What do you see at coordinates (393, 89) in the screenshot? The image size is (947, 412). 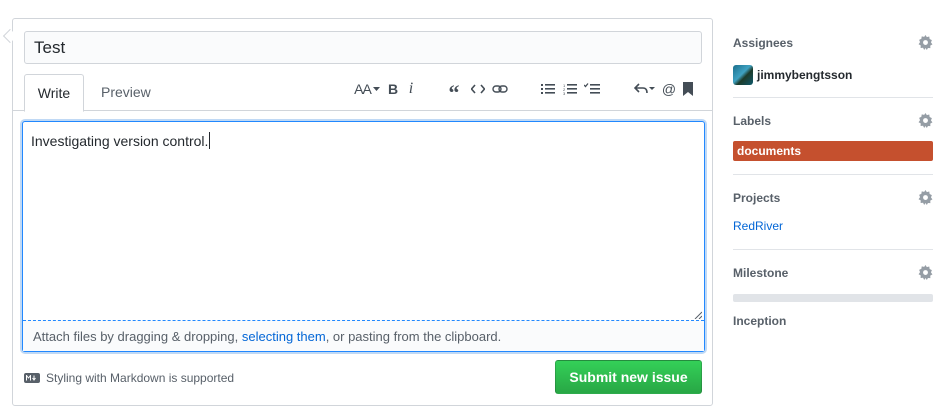 I see `bold-icon: B` at bounding box center [393, 89].